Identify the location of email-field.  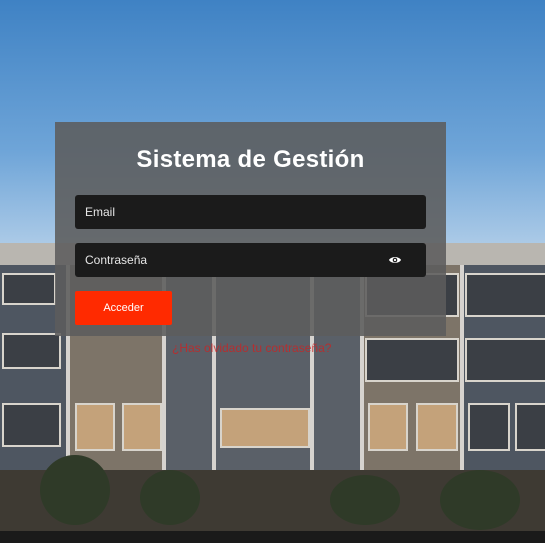
(250, 212).